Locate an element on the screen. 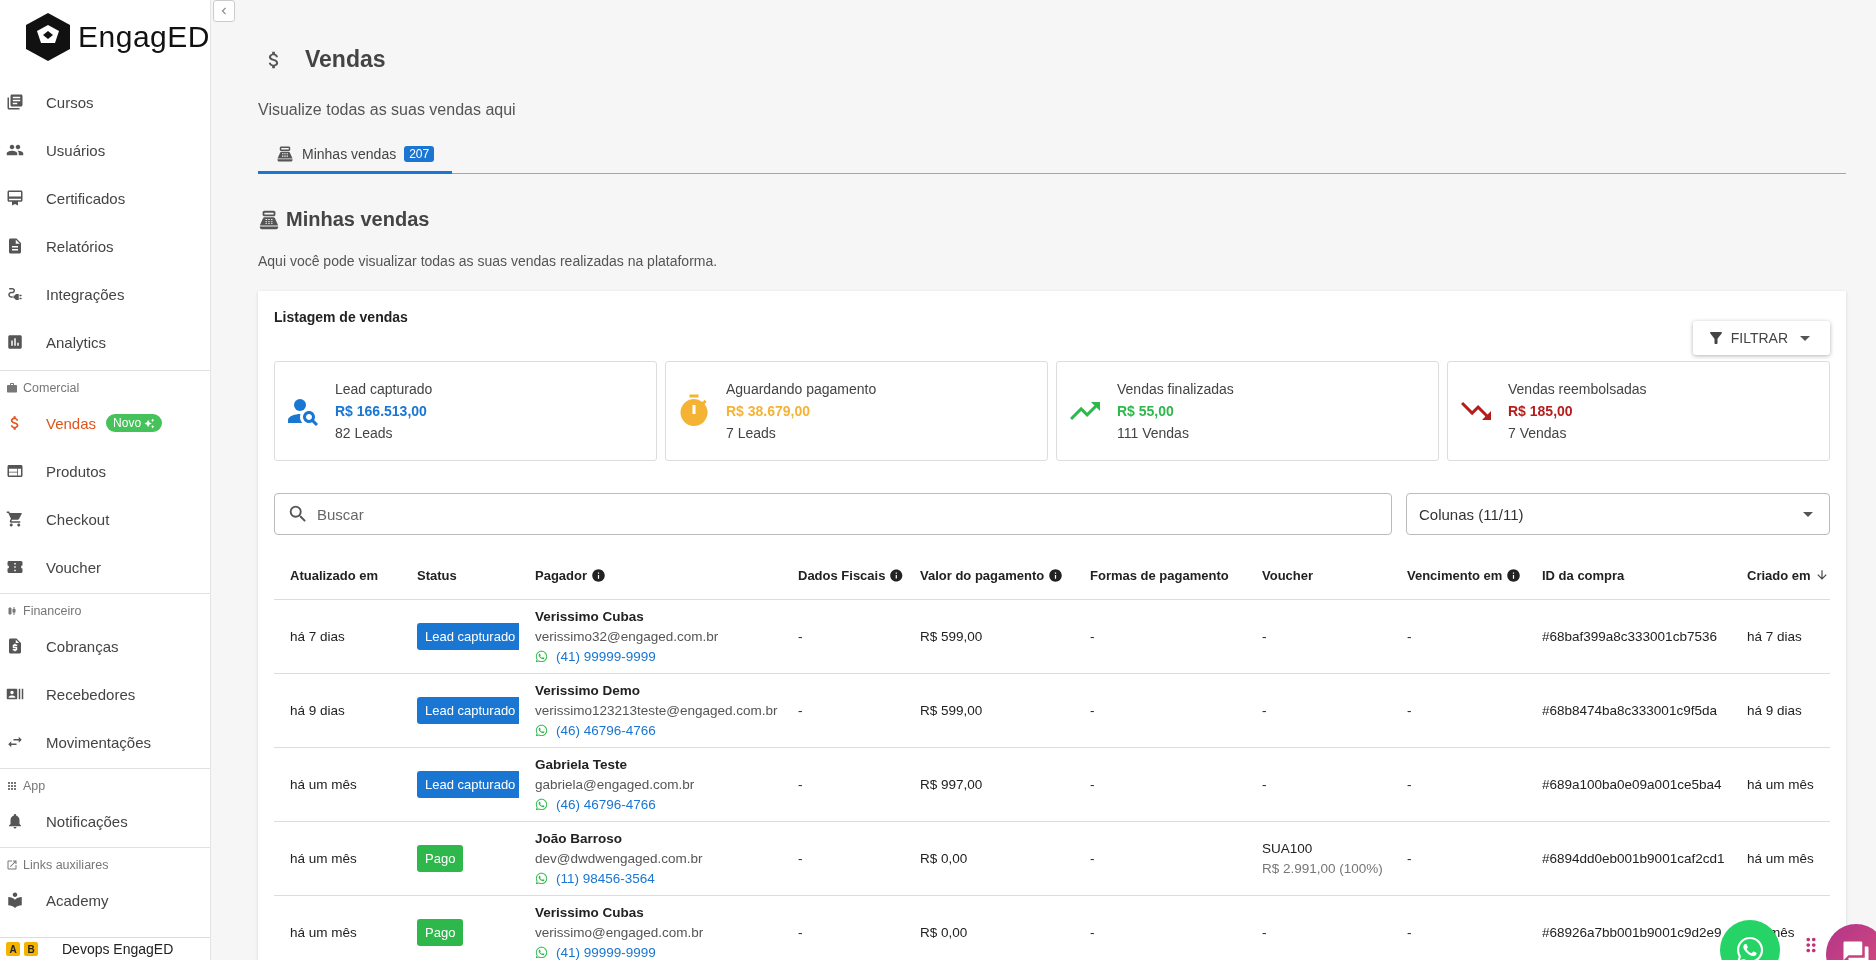 This screenshot has height=960, width=1876. search-icon is located at coordinates (298, 514).